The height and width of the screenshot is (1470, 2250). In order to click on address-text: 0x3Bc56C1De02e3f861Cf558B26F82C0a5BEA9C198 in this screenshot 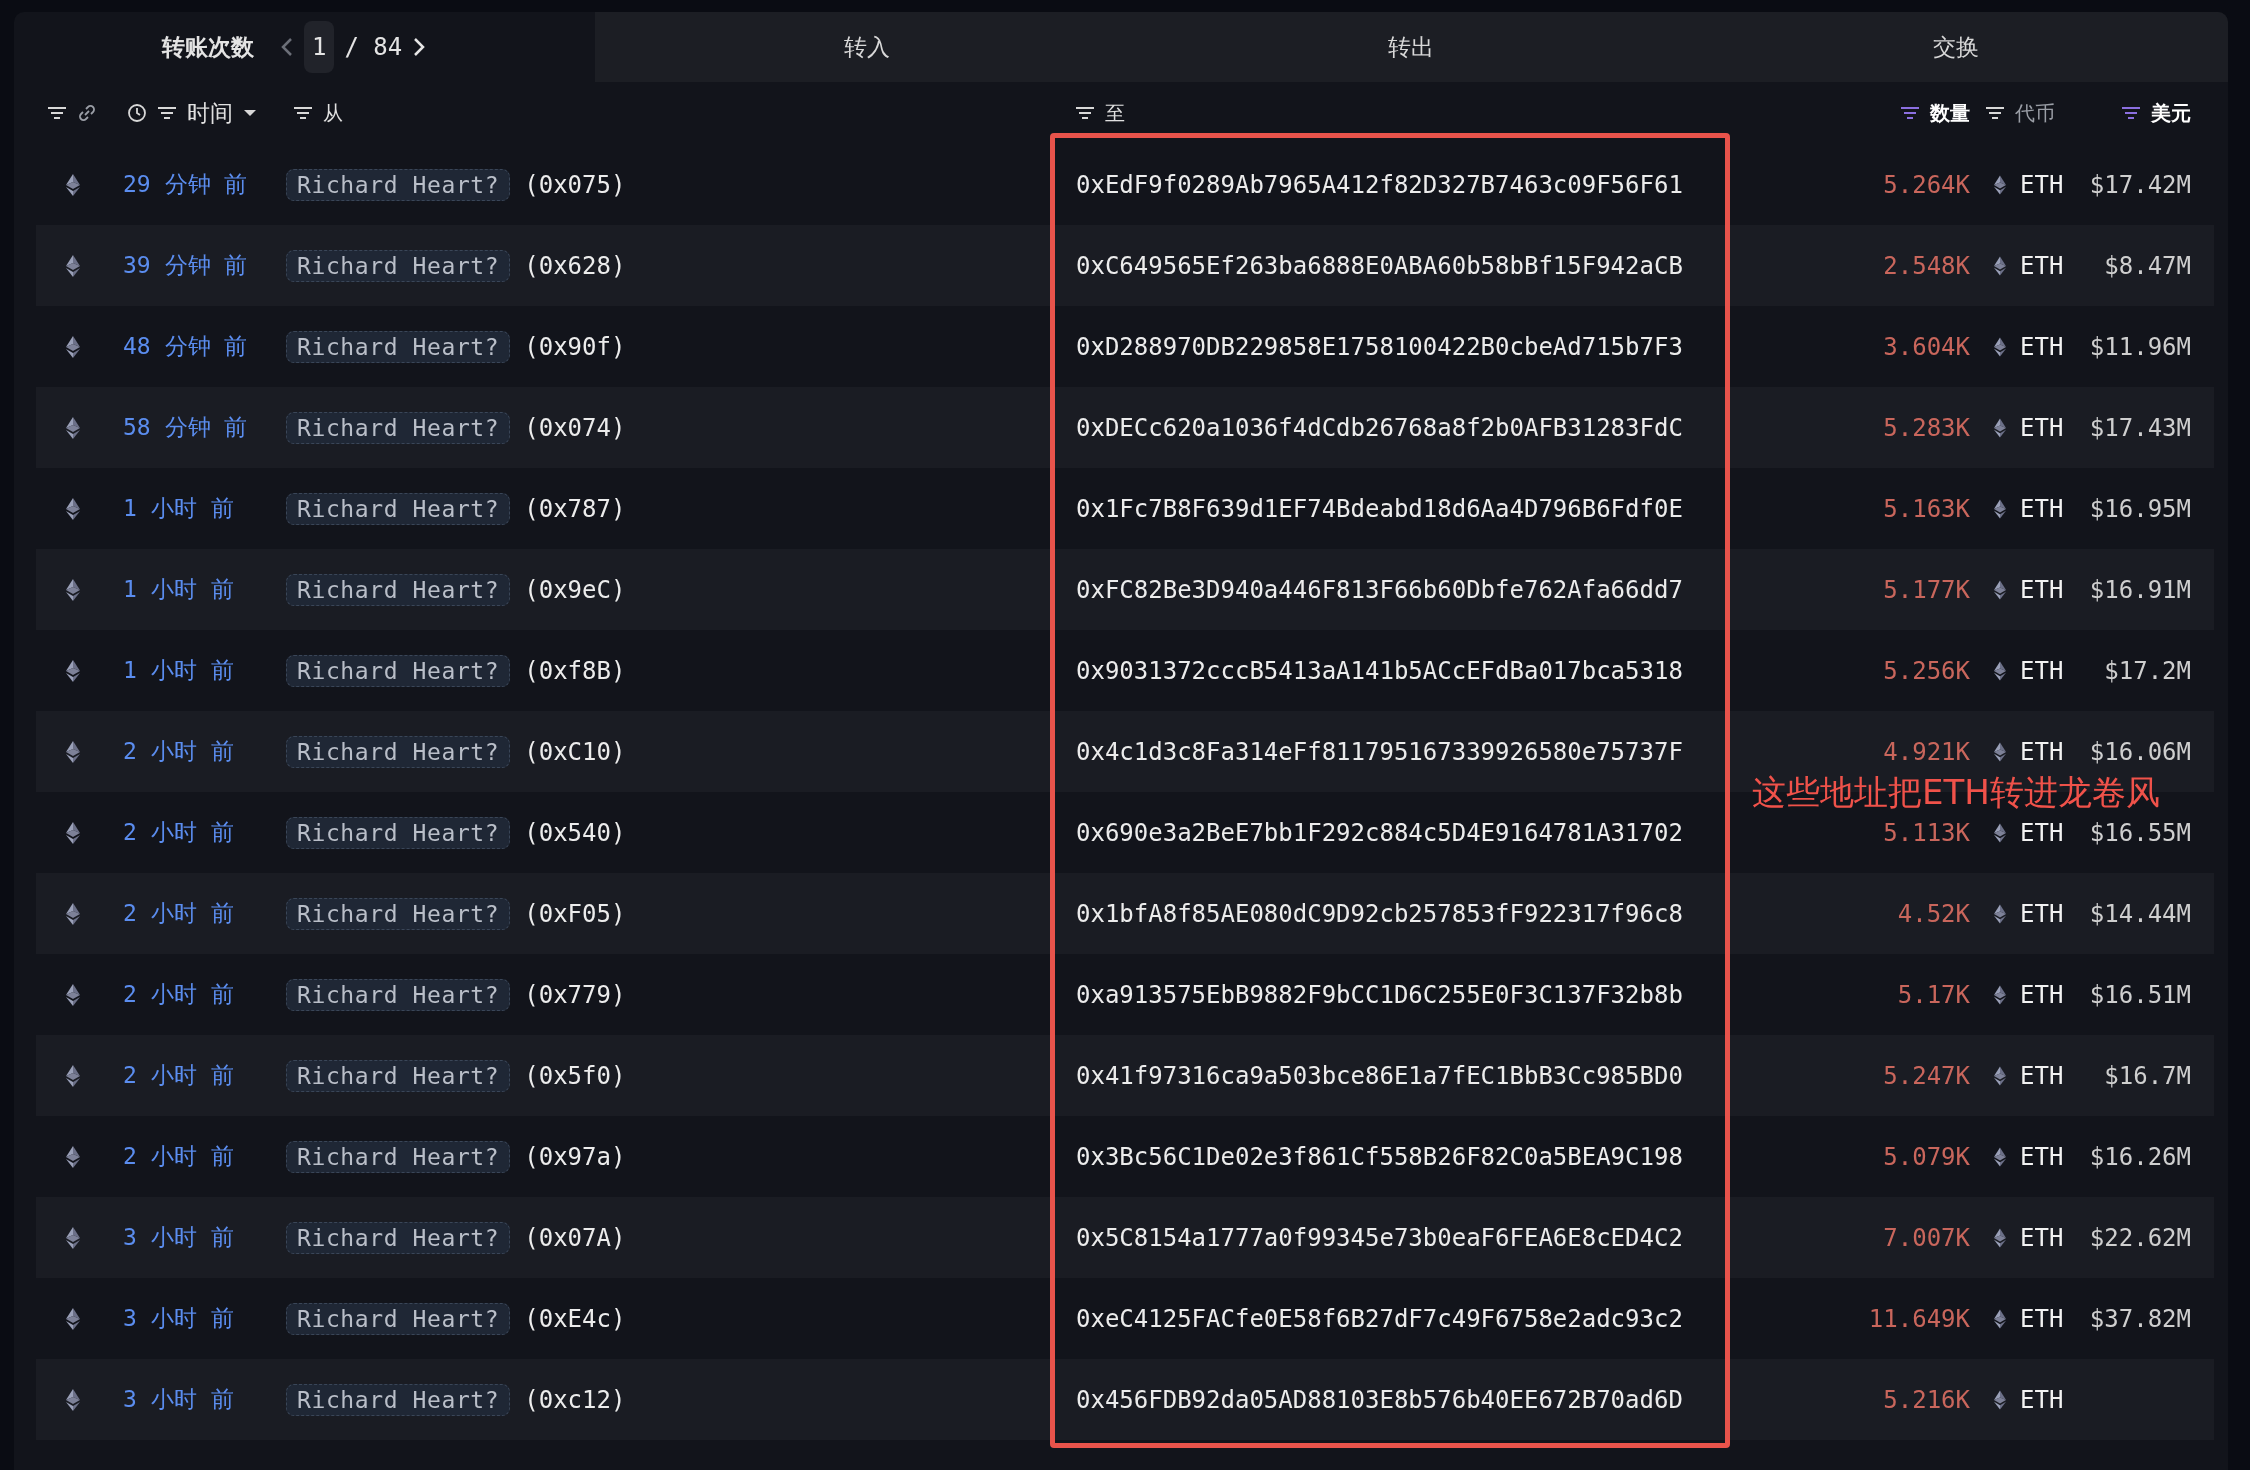, I will do `click(1379, 1156)`.